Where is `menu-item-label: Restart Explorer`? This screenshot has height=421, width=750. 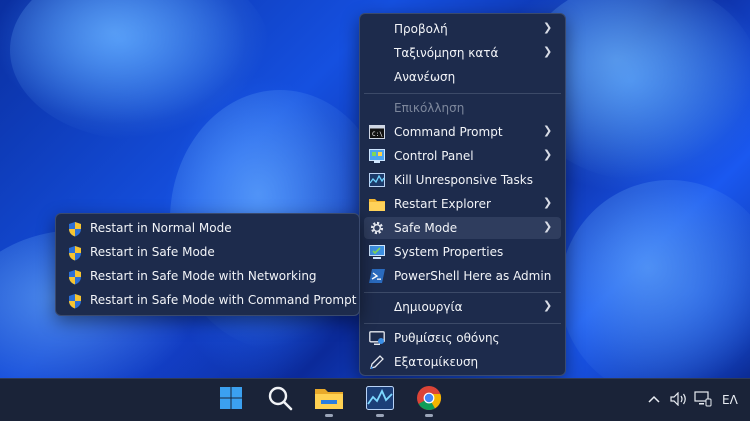
menu-item-label: Restart Explorer is located at coordinates (442, 204).